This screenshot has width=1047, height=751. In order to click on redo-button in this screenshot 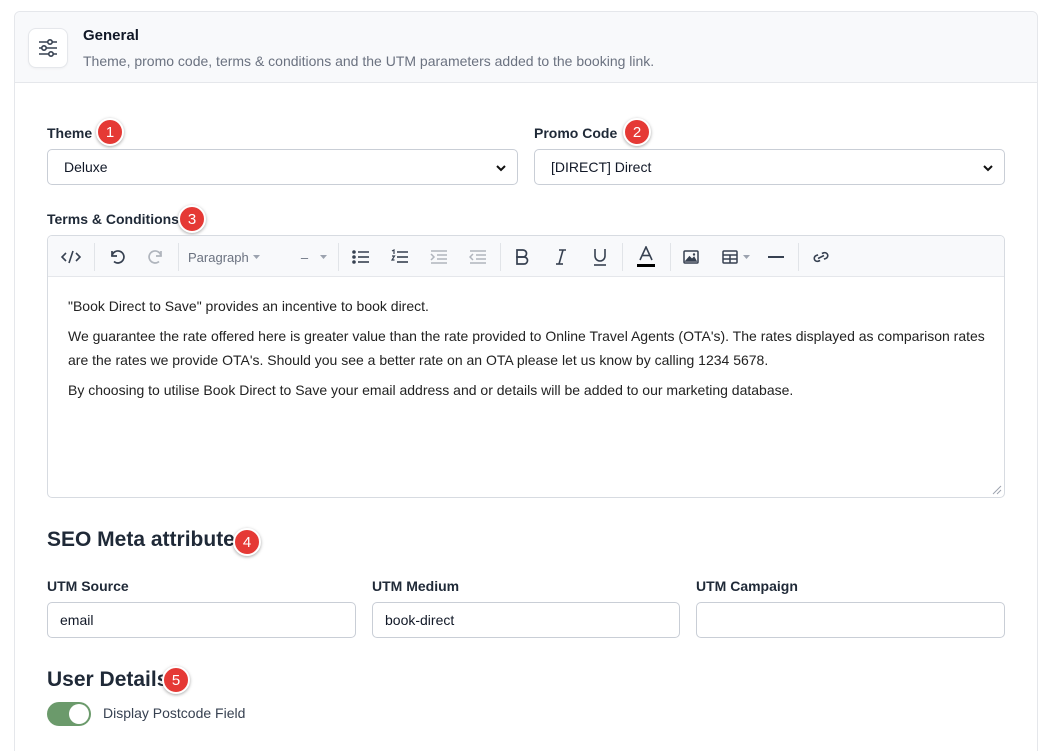, I will do `click(156, 257)`.